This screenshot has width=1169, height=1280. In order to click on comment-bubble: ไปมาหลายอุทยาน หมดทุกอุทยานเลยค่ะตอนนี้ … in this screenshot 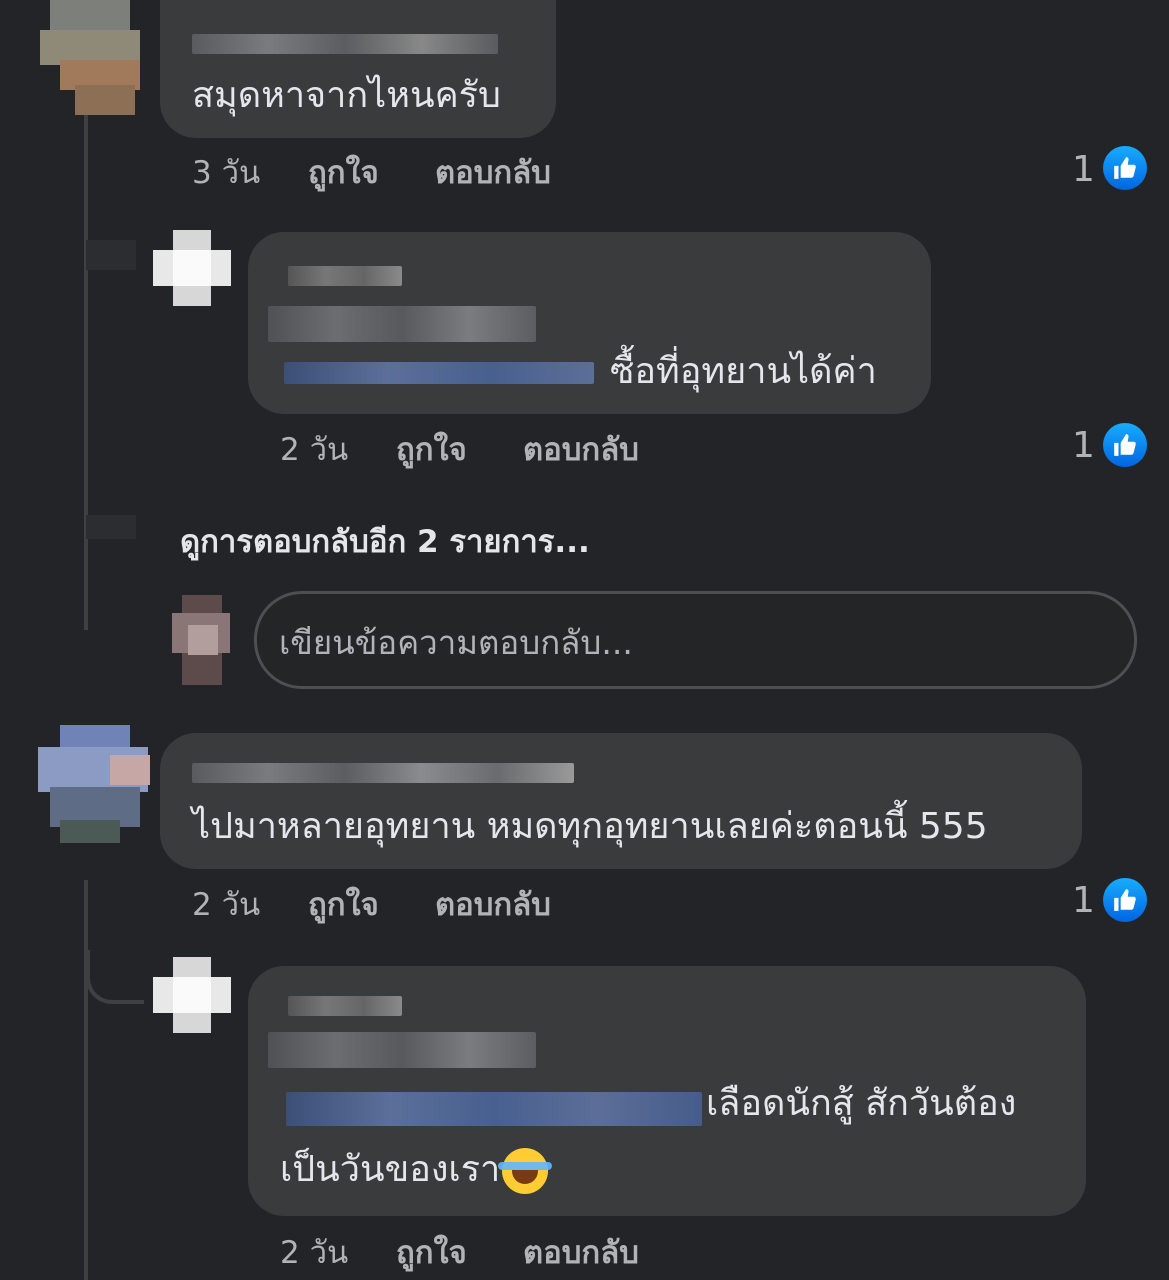, I will do `click(621, 801)`.